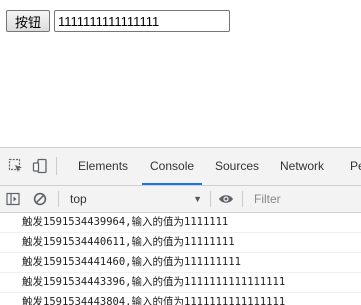  I want to click on devtools-tabbar: Elements Console Sources Network Pe, so click(180, 167).